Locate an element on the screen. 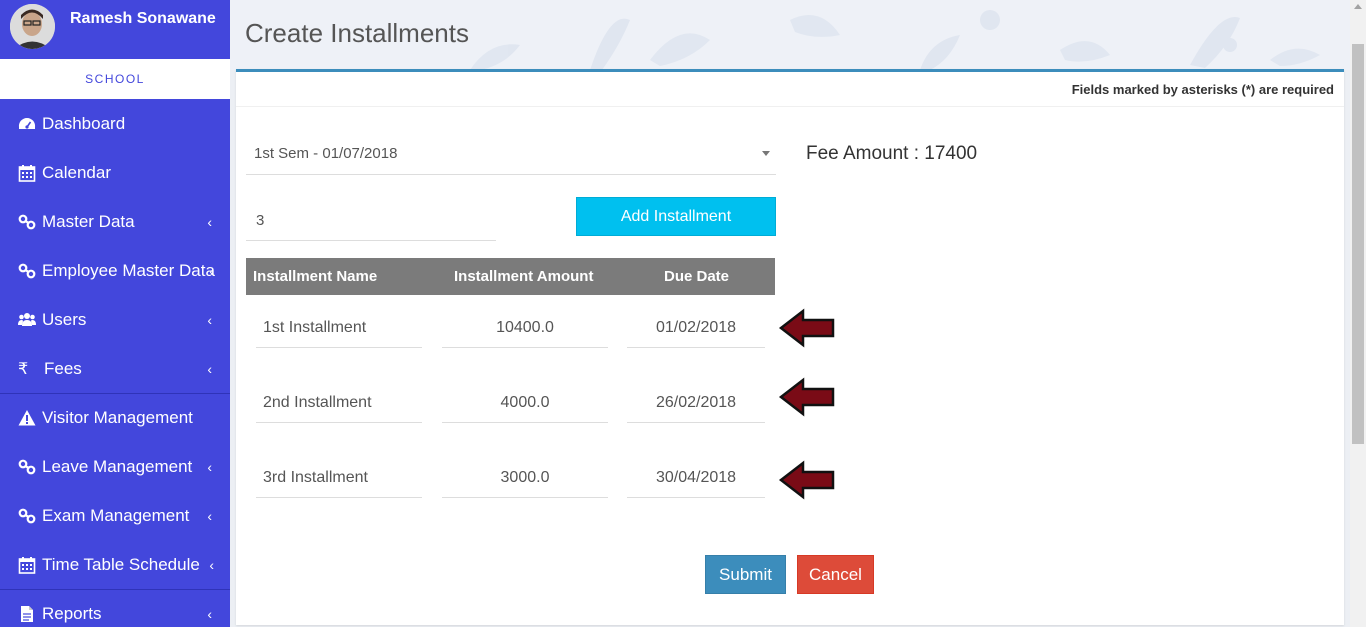 Image resolution: width=1366 pixels, height=627 pixels. dashboard-icon is located at coordinates (29, 124).